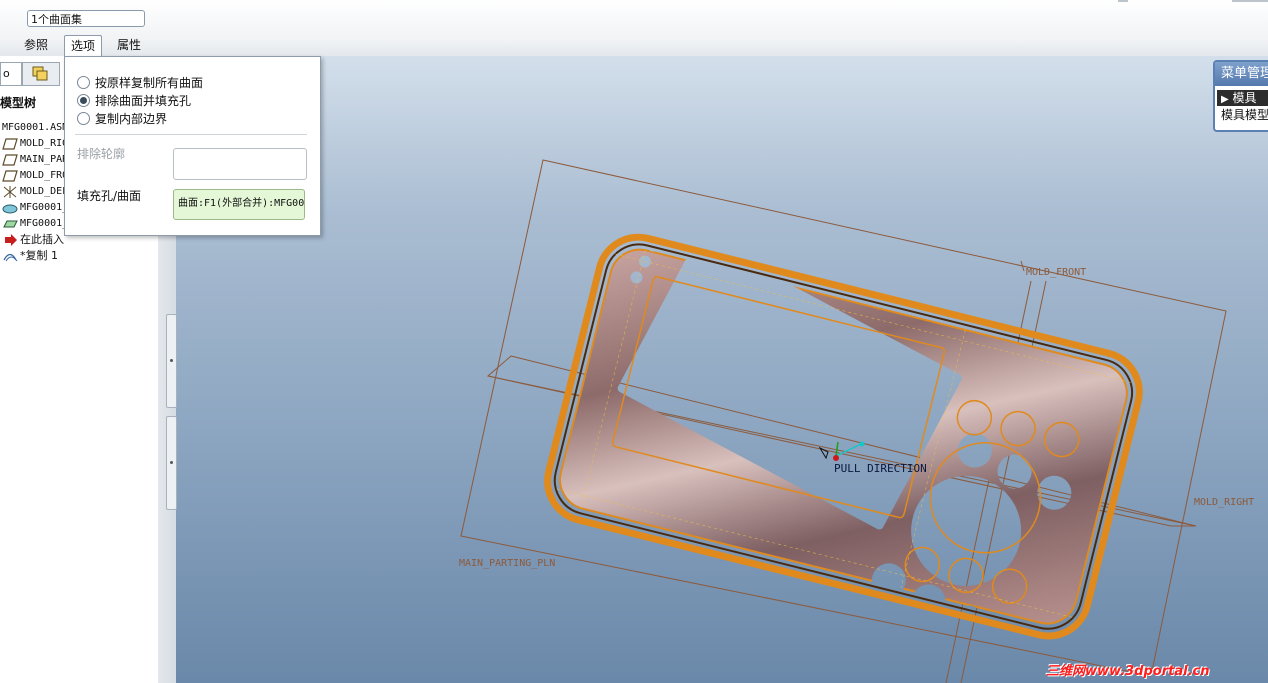 This screenshot has width=1268, height=683. I want to click on tab-references: 参照, so click(36, 45).